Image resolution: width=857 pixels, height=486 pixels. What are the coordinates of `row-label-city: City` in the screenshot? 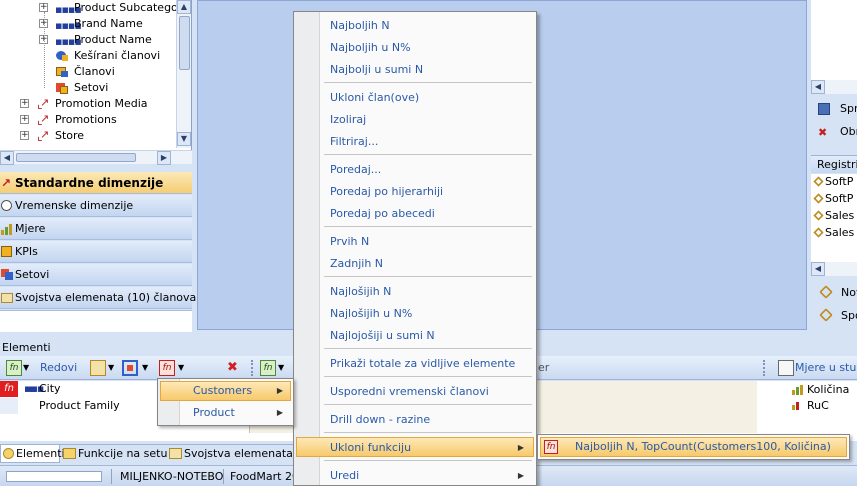 It's located at (50, 389).